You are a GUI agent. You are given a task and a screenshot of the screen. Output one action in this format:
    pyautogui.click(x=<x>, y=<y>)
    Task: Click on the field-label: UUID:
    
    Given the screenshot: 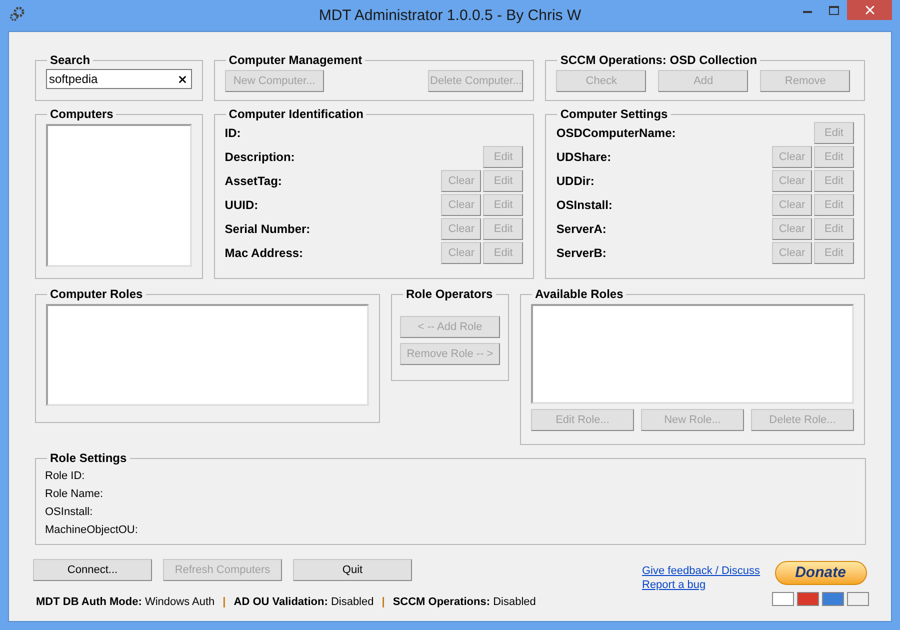 What is the action you would take?
    pyautogui.click(x=241, y=205)
    